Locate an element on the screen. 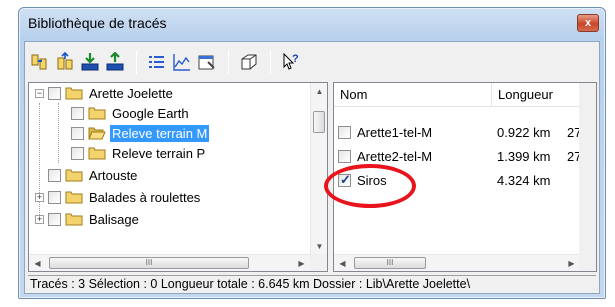 The image size is (615, 307). title-bar: Bibliothèque de tracés x is located at coordinates (312, 24).